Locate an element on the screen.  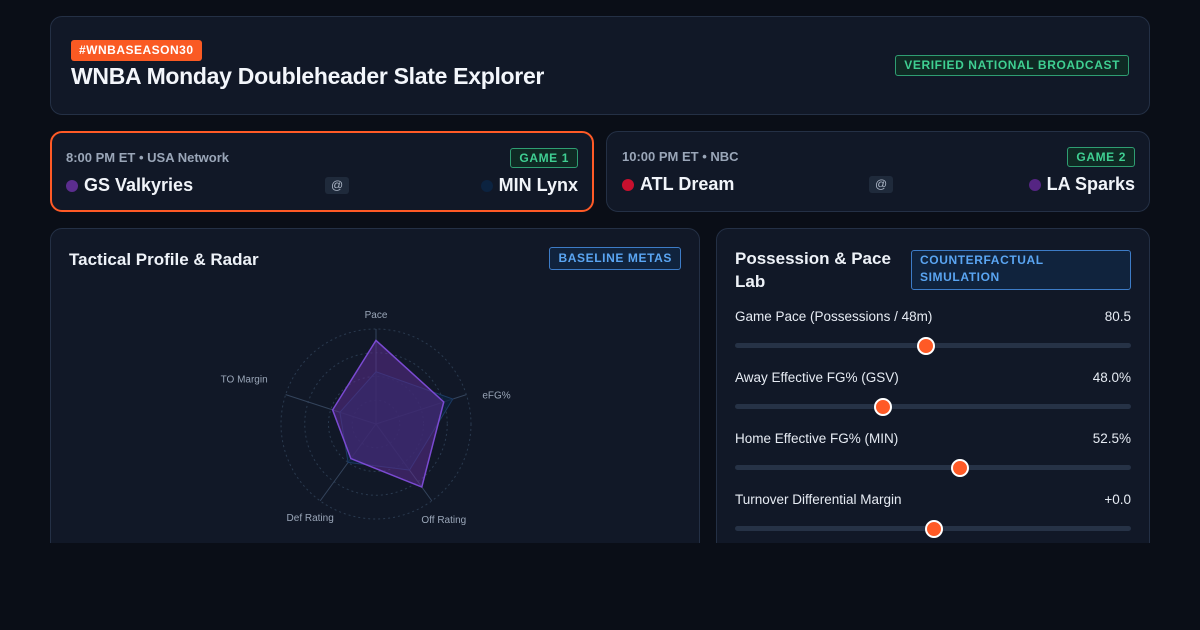
slider-row: Away Effective FG% (GSV) 48.0% is located at coordinates (933, 395).